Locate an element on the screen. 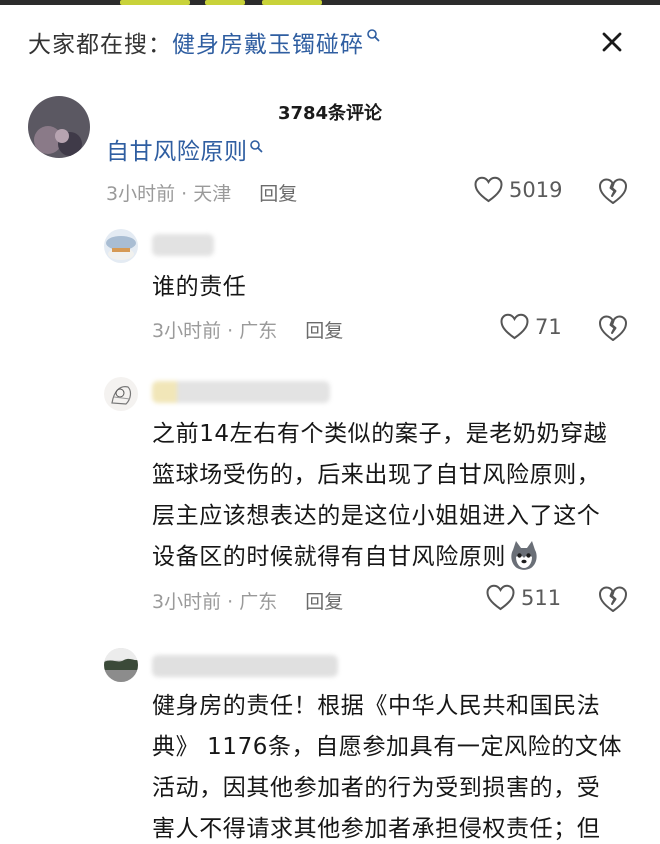  comment-line: 健身房的责任！根据《中华人民共和国民法 is located at coordinates (376, 706).